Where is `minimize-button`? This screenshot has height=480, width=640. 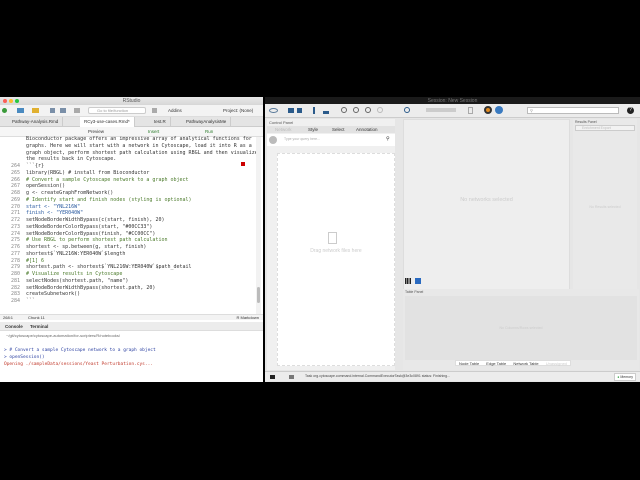 minimize-button is located at coordinates (11, 101).